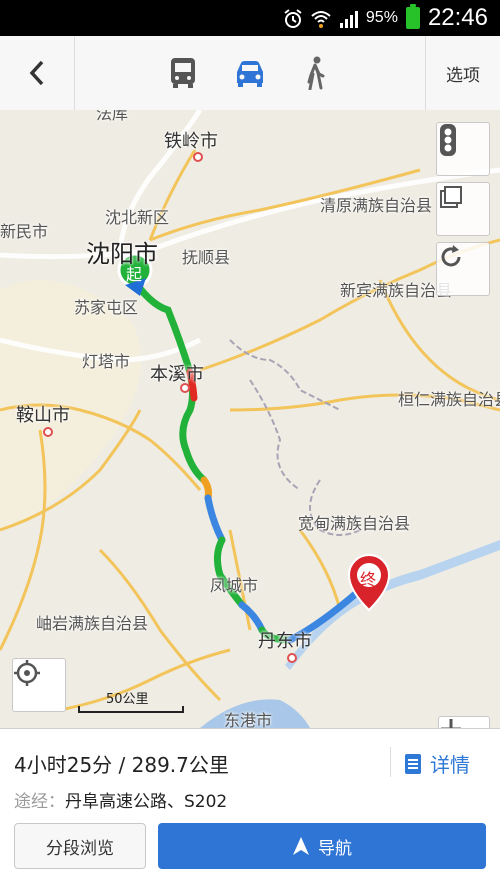  I want to click on via-value: 丹阜高速公路、S202, so click(146, 802).